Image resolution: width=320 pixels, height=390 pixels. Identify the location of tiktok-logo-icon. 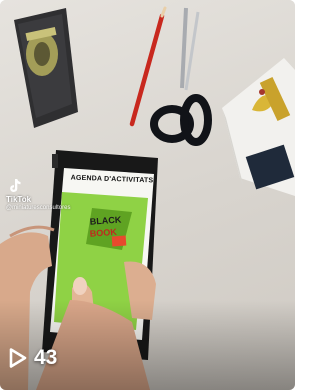
(15, 185).